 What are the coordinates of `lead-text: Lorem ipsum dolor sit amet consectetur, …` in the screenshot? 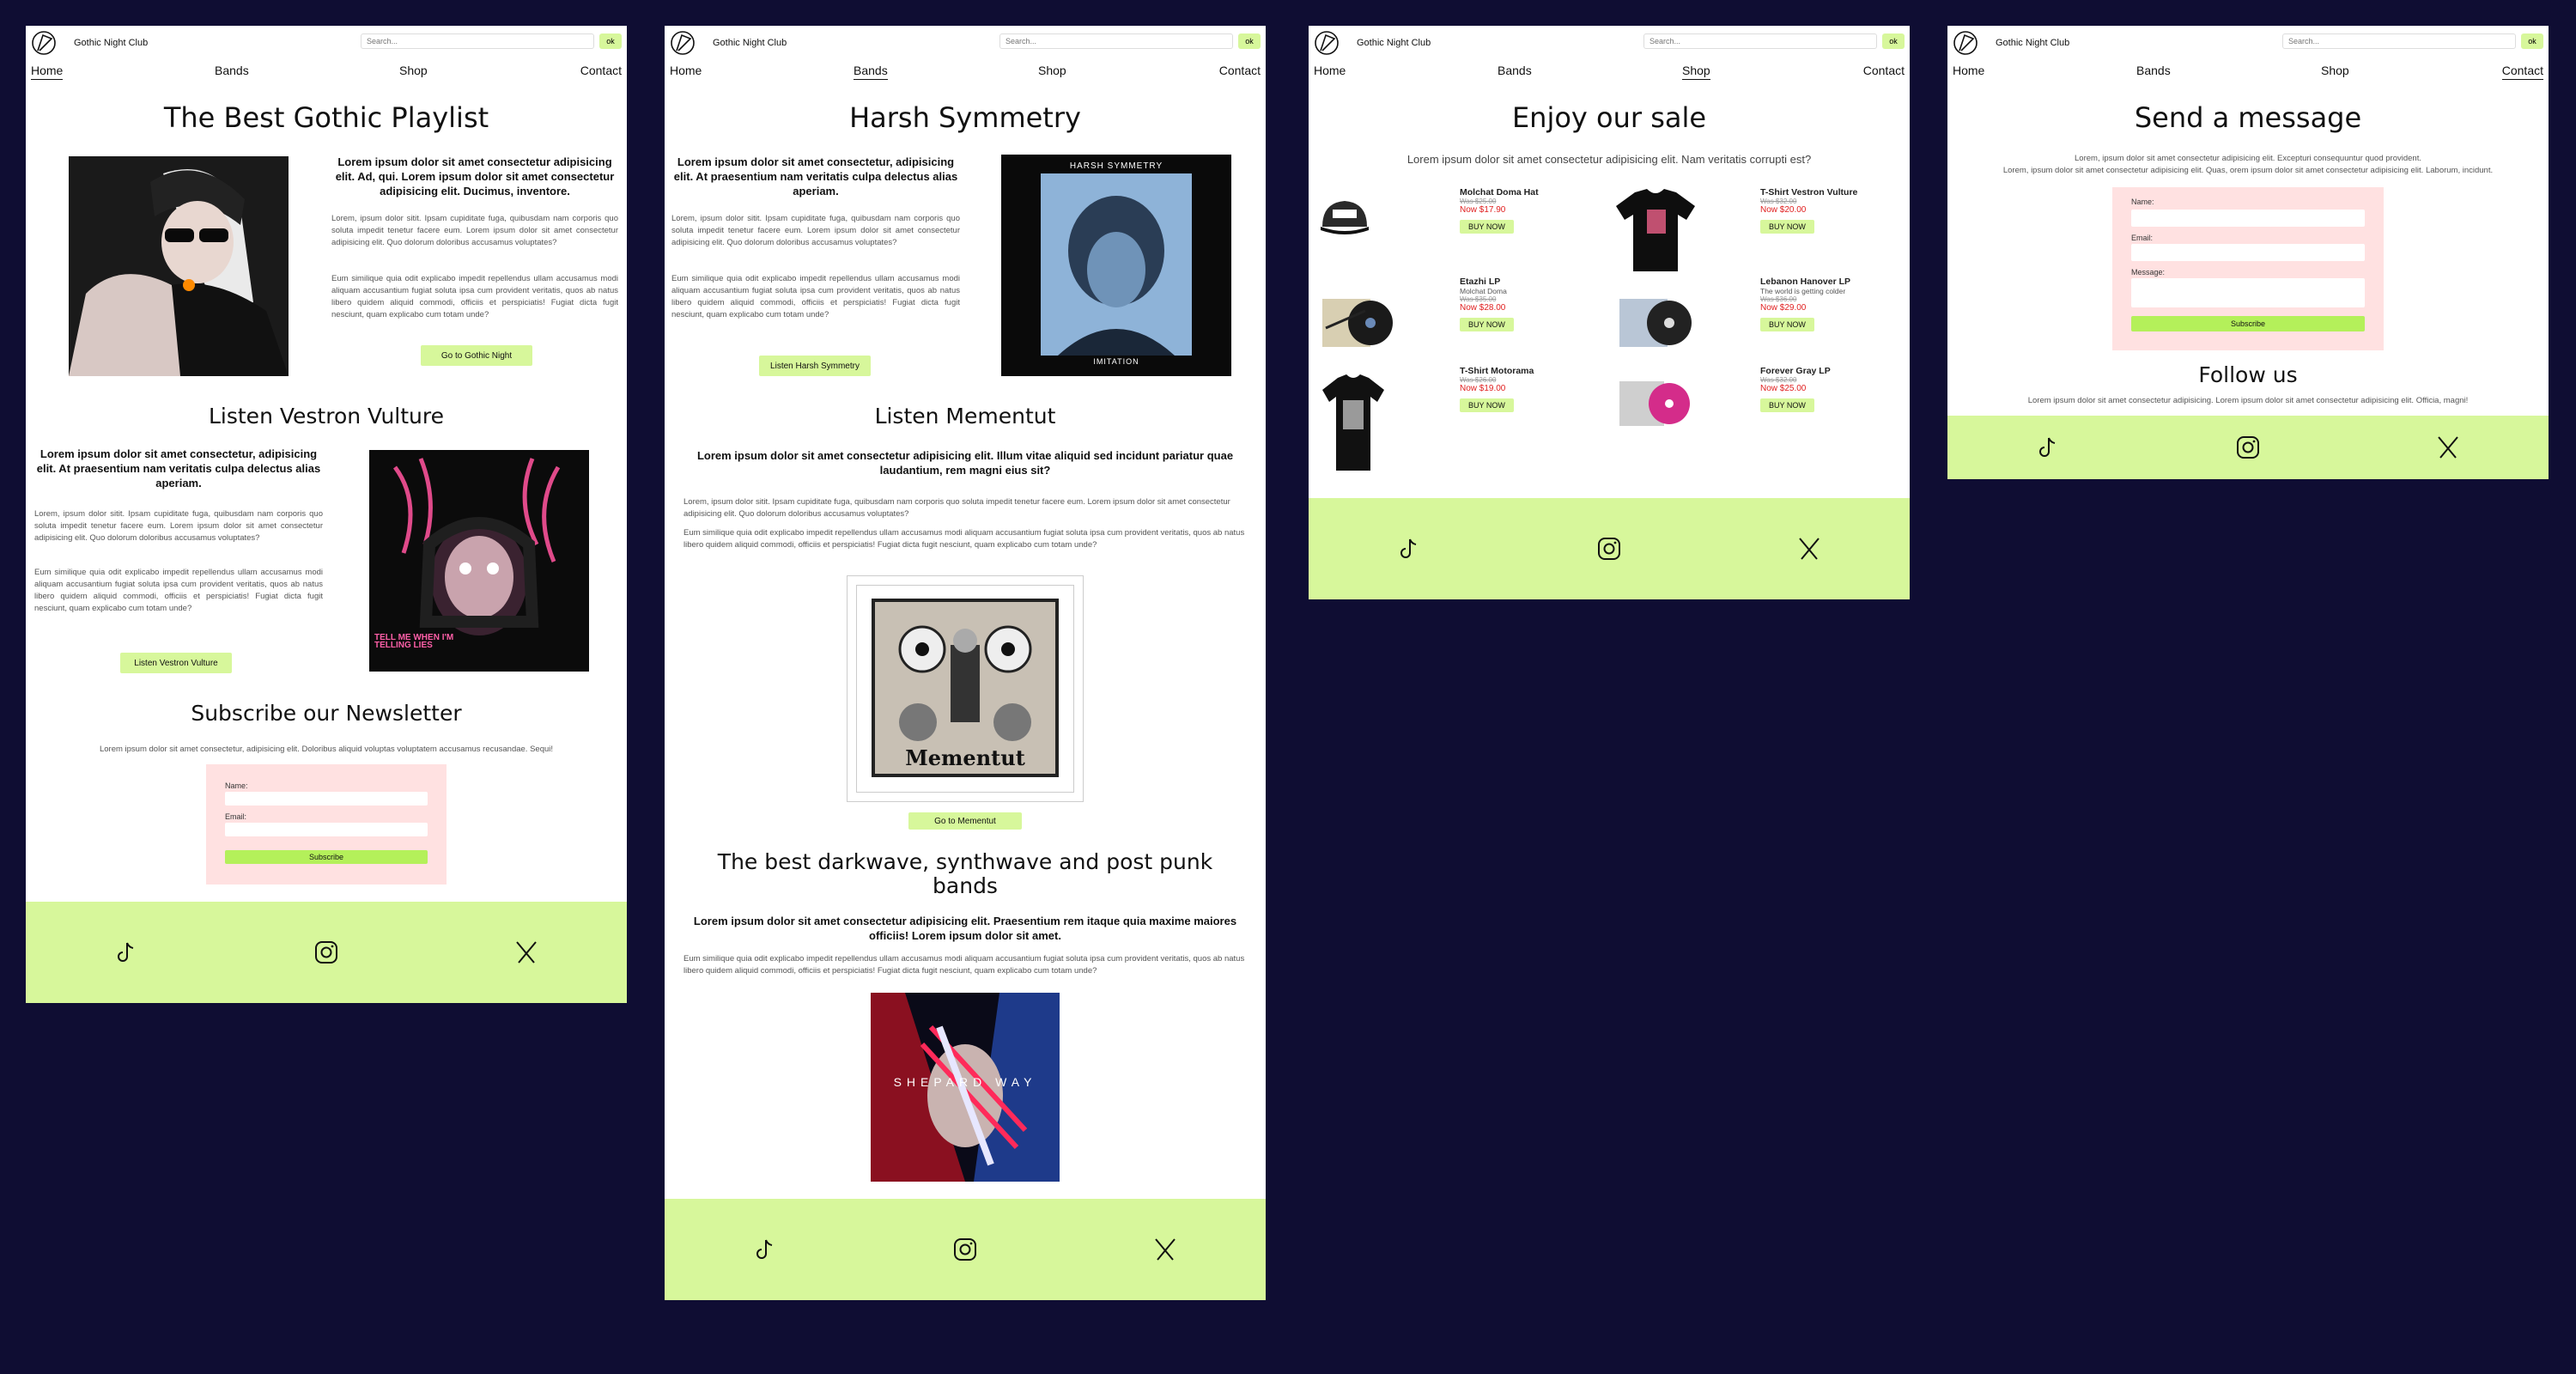 It's located at (178, 468).